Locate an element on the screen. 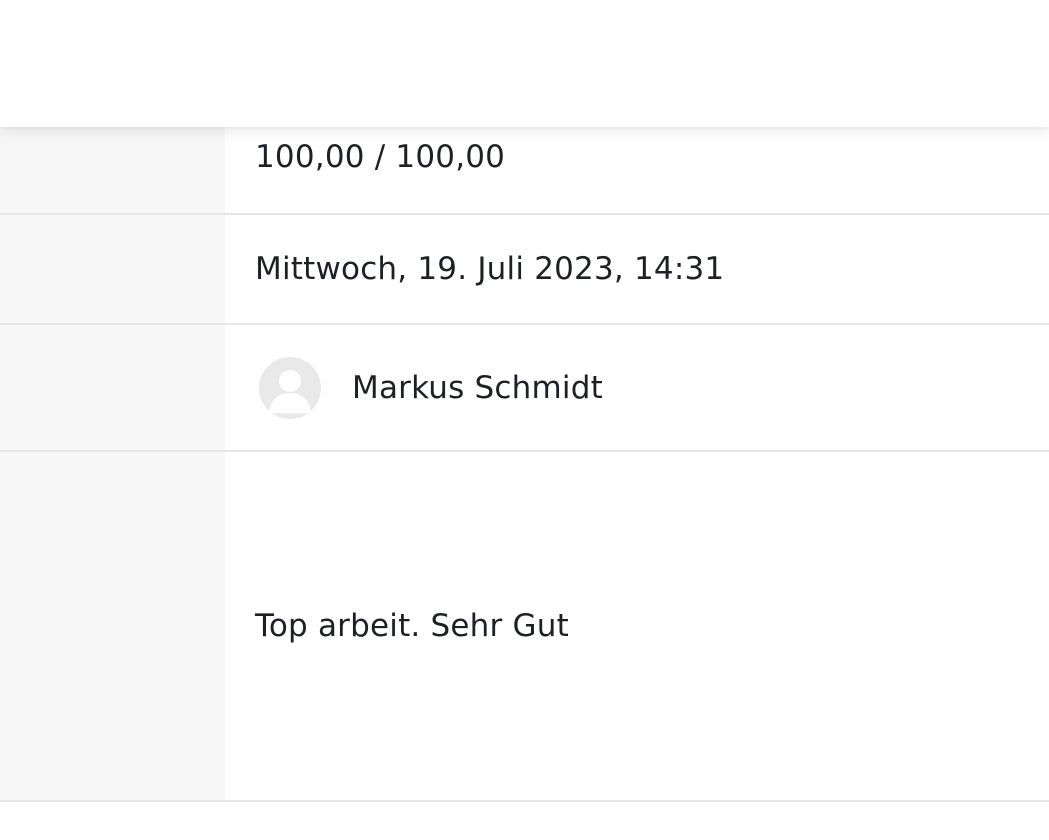 The width and height of the screenshot is (1049, 840). graded-on-value: Mittwoch, 19. Juli 2023, 14:31 is located at coordinates (637, 269).